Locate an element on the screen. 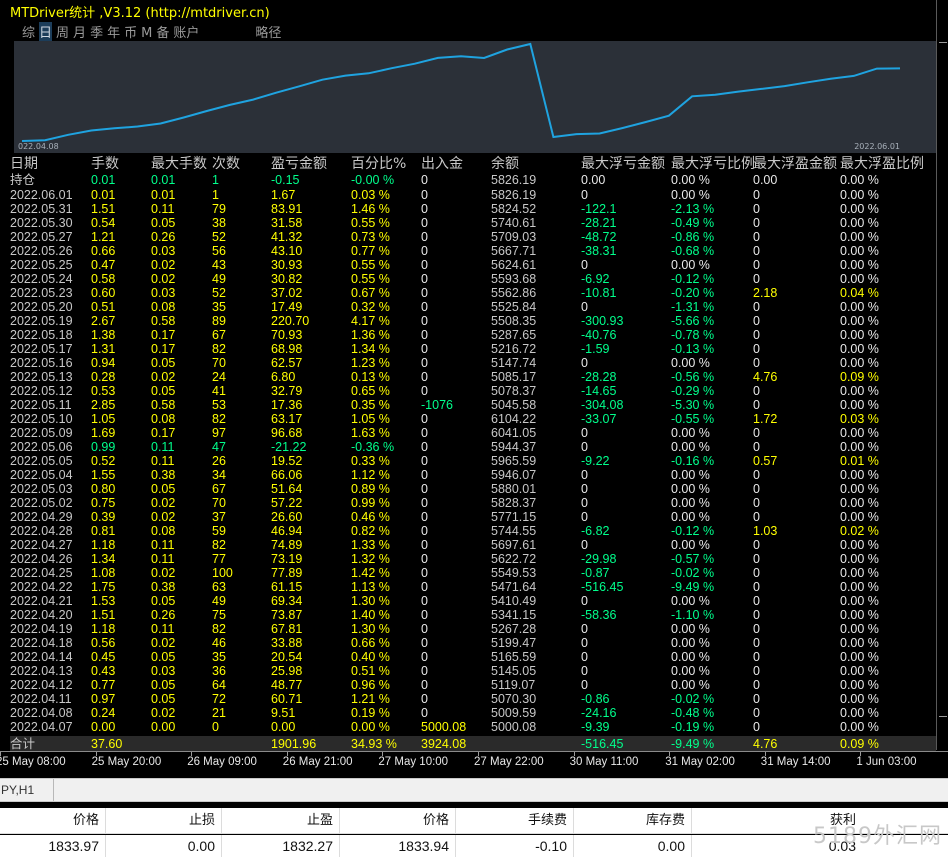 The width and height of the screenshot is (948, 857). cell-percent: 0.55 % is located at coordinates (370, 223).